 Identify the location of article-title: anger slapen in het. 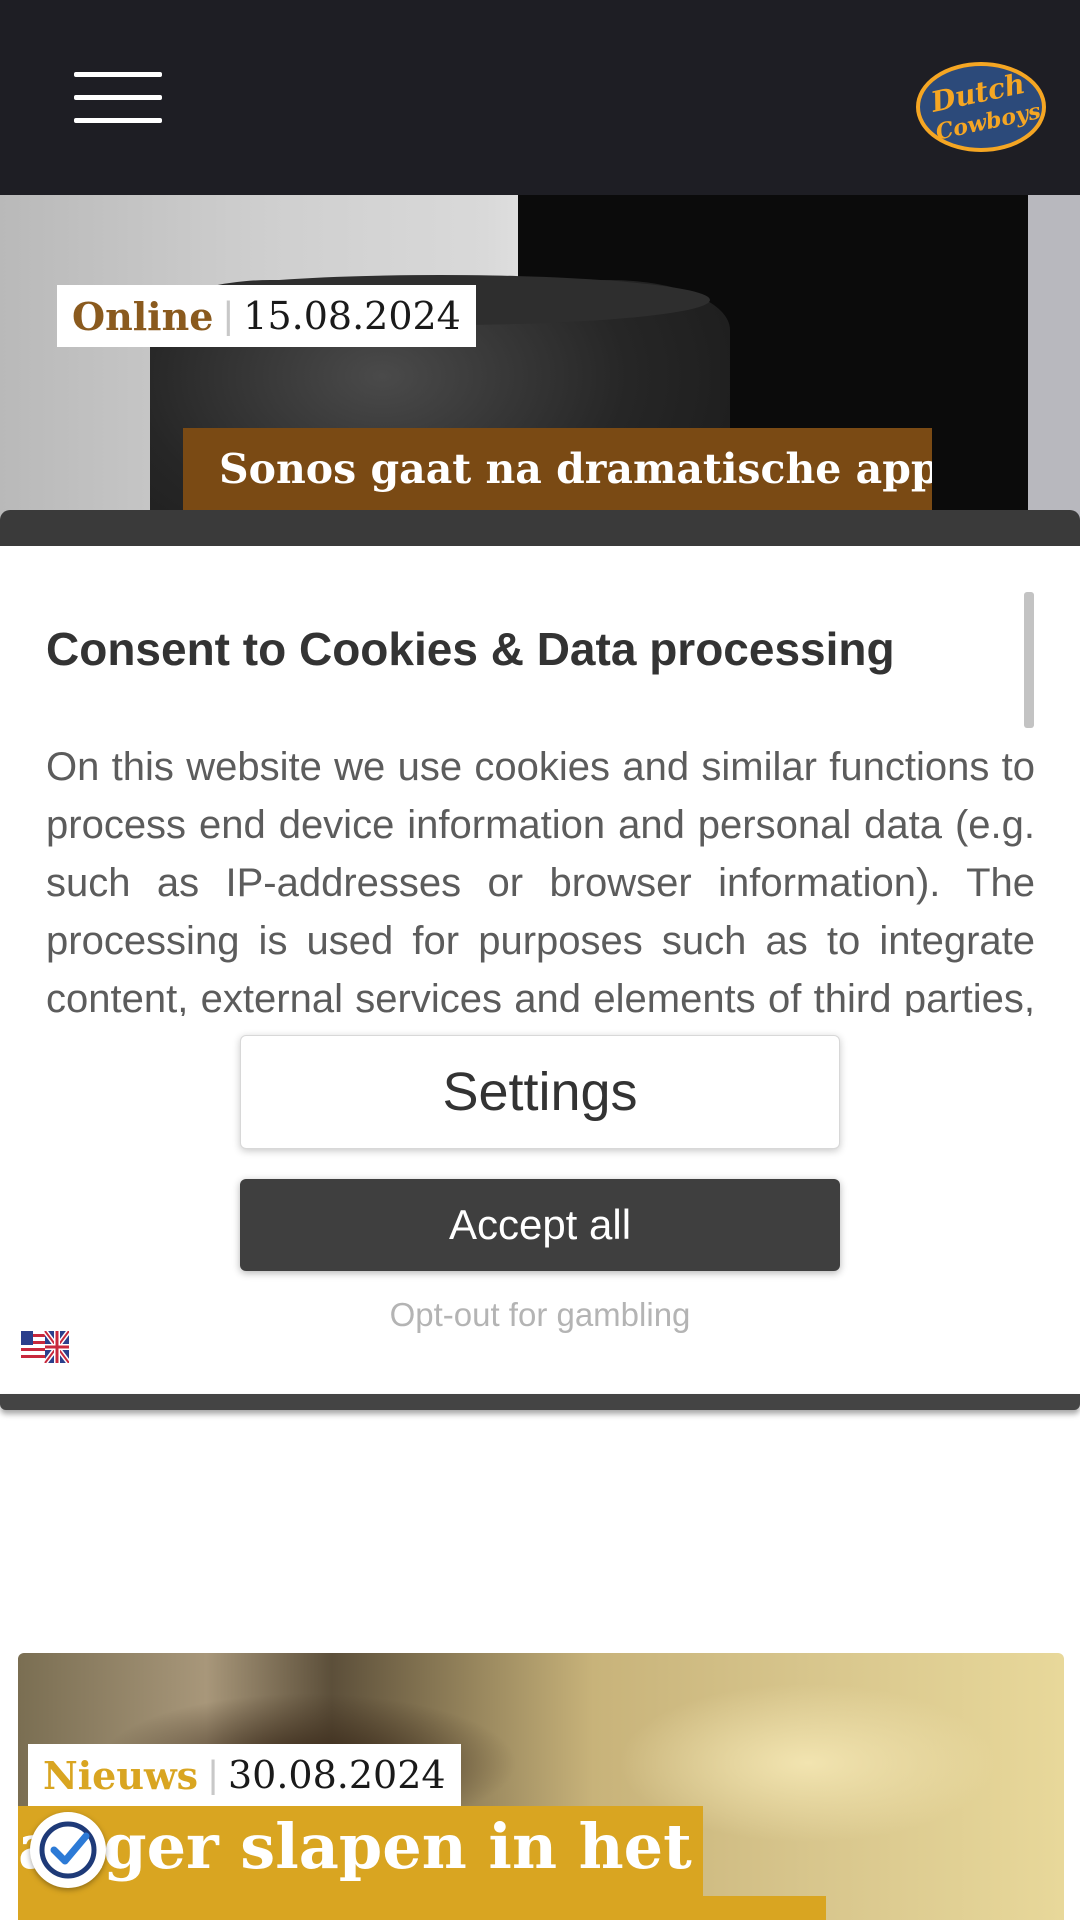
(360, 1851).